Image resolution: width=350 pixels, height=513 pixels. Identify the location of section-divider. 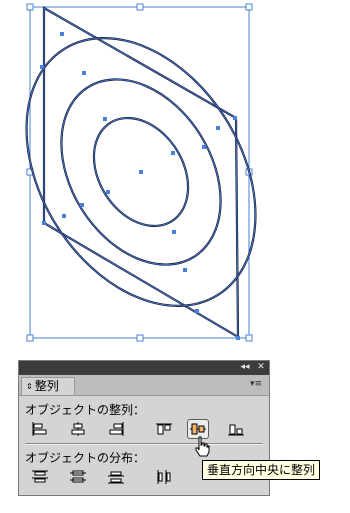
(144, 444).